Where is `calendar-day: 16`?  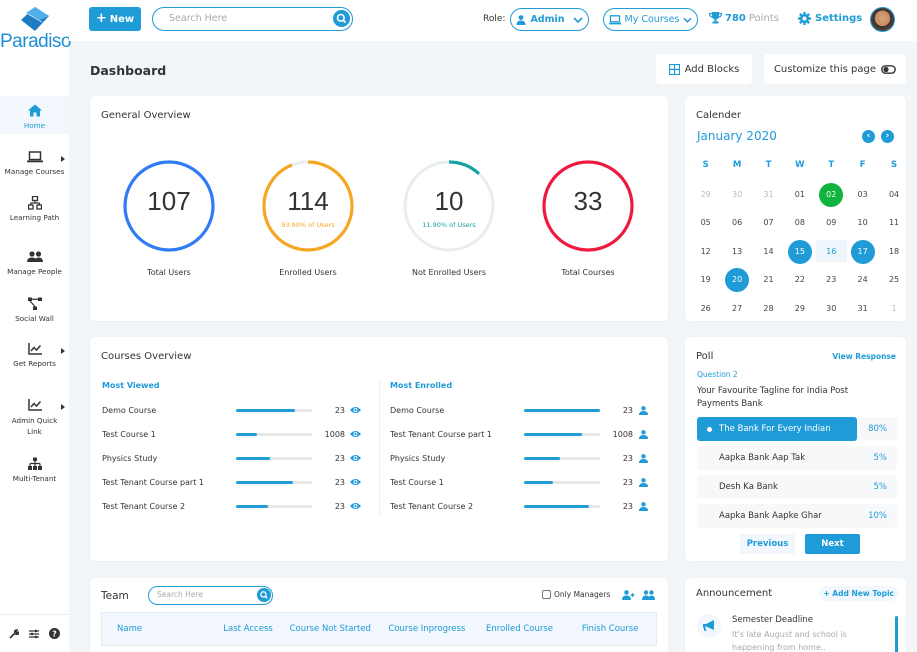
calendar-day: 16 is located at coordinates (831, 250).